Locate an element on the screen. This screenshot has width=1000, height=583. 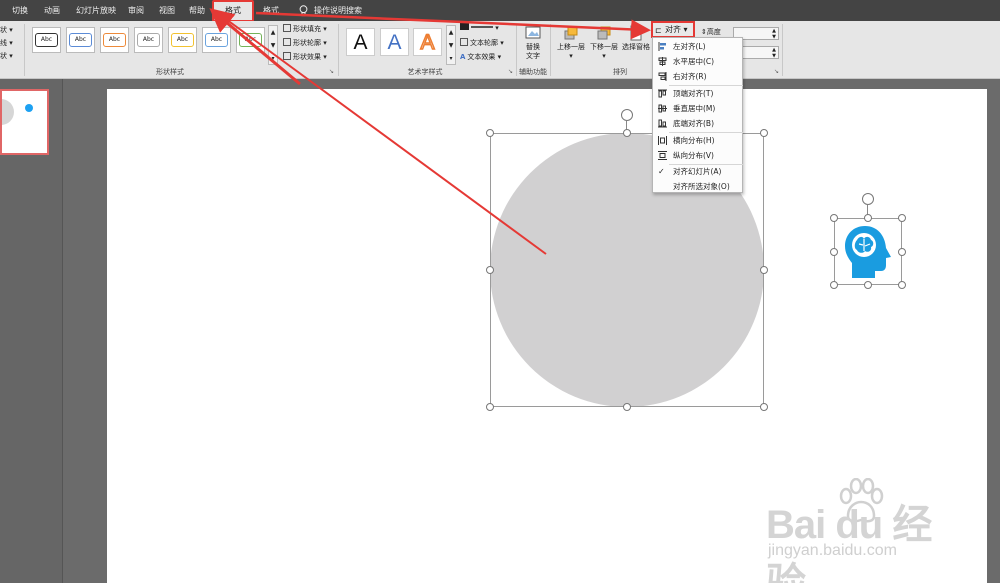
menu-item-label: 左对齐(L) is located at coordinates (689, 46).